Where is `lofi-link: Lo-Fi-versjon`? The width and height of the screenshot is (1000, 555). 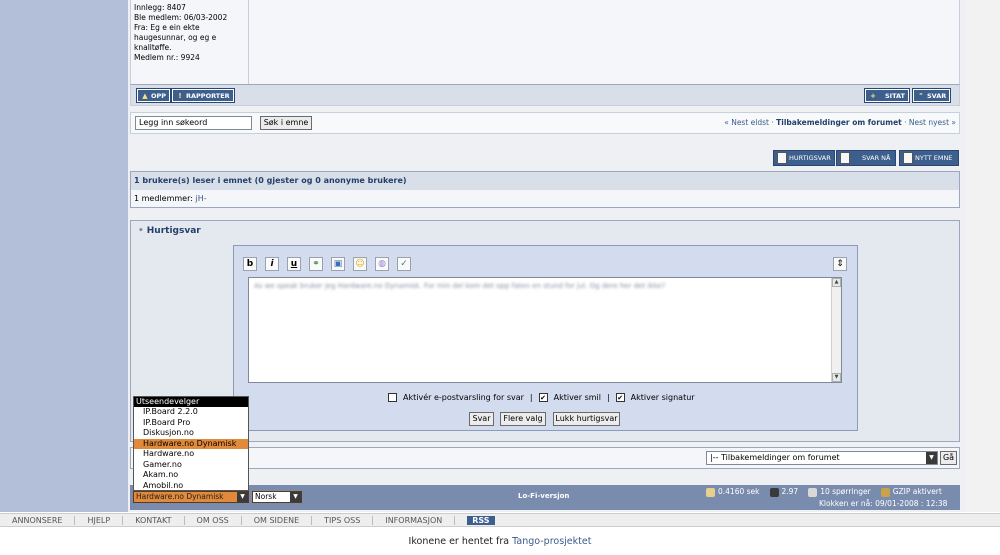 lofi-link: Lo-Fi-versjon is located at coordinates (543, 496).